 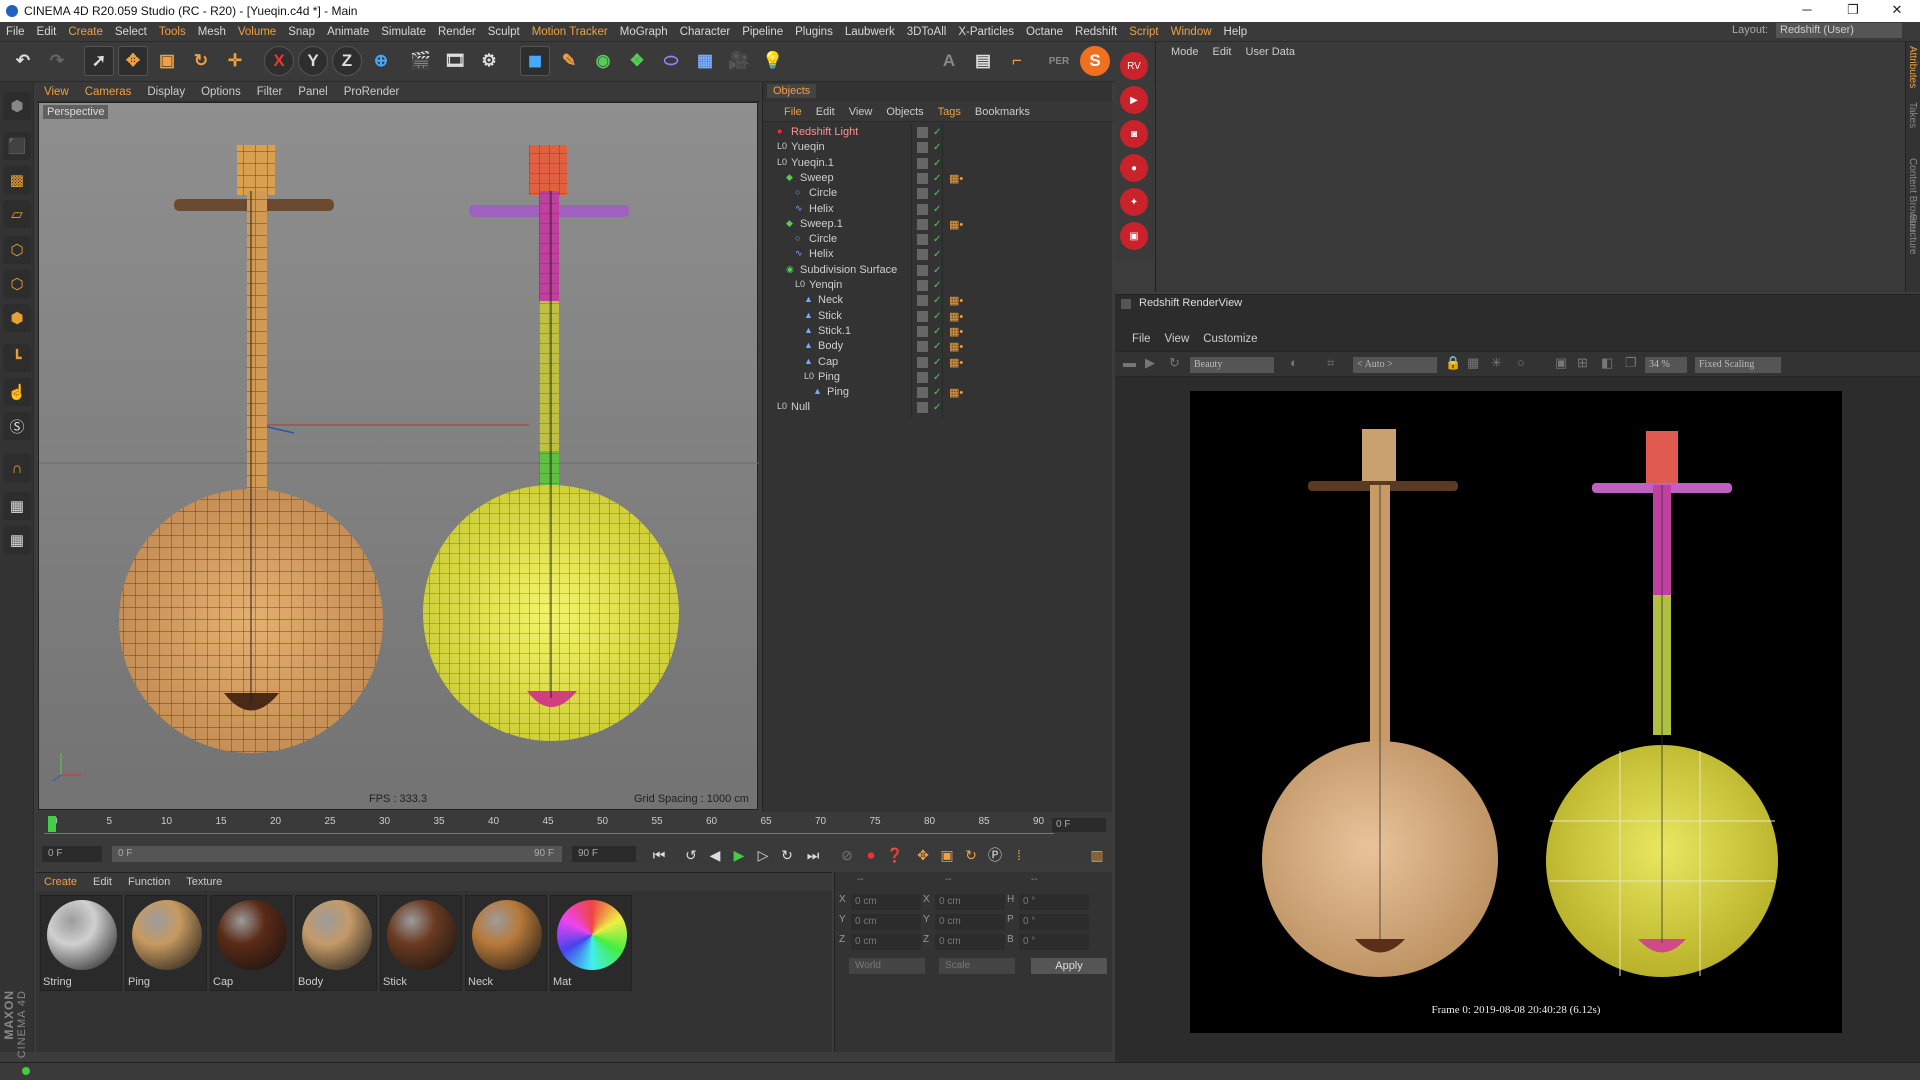 I want to click on lock-icon: 🔒, so click(x=1453, y=363).